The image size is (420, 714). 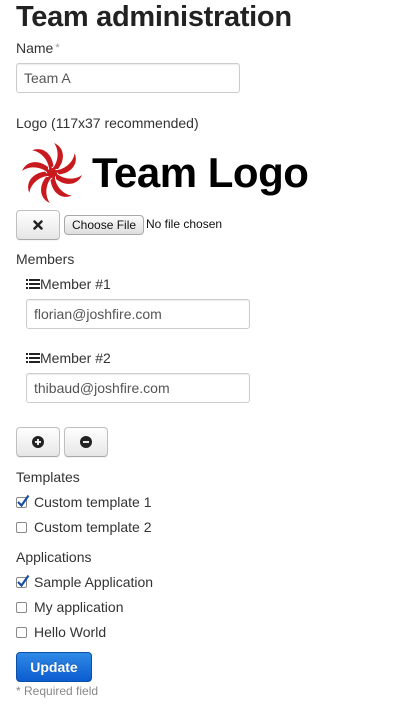 What do you see at coordinates (94, 582) in the screenshot?
I see `application-1-label: Sample Application` at bounding box center [94, 582].